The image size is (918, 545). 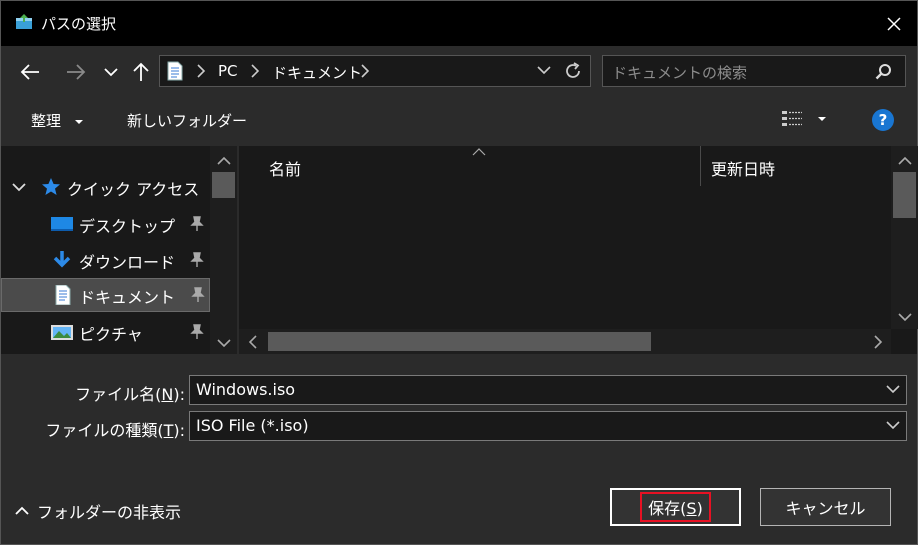 What do you see at coordinates (62, 332) in the screenshot?
I see `picture-icon` at bounding box center [62, 332].